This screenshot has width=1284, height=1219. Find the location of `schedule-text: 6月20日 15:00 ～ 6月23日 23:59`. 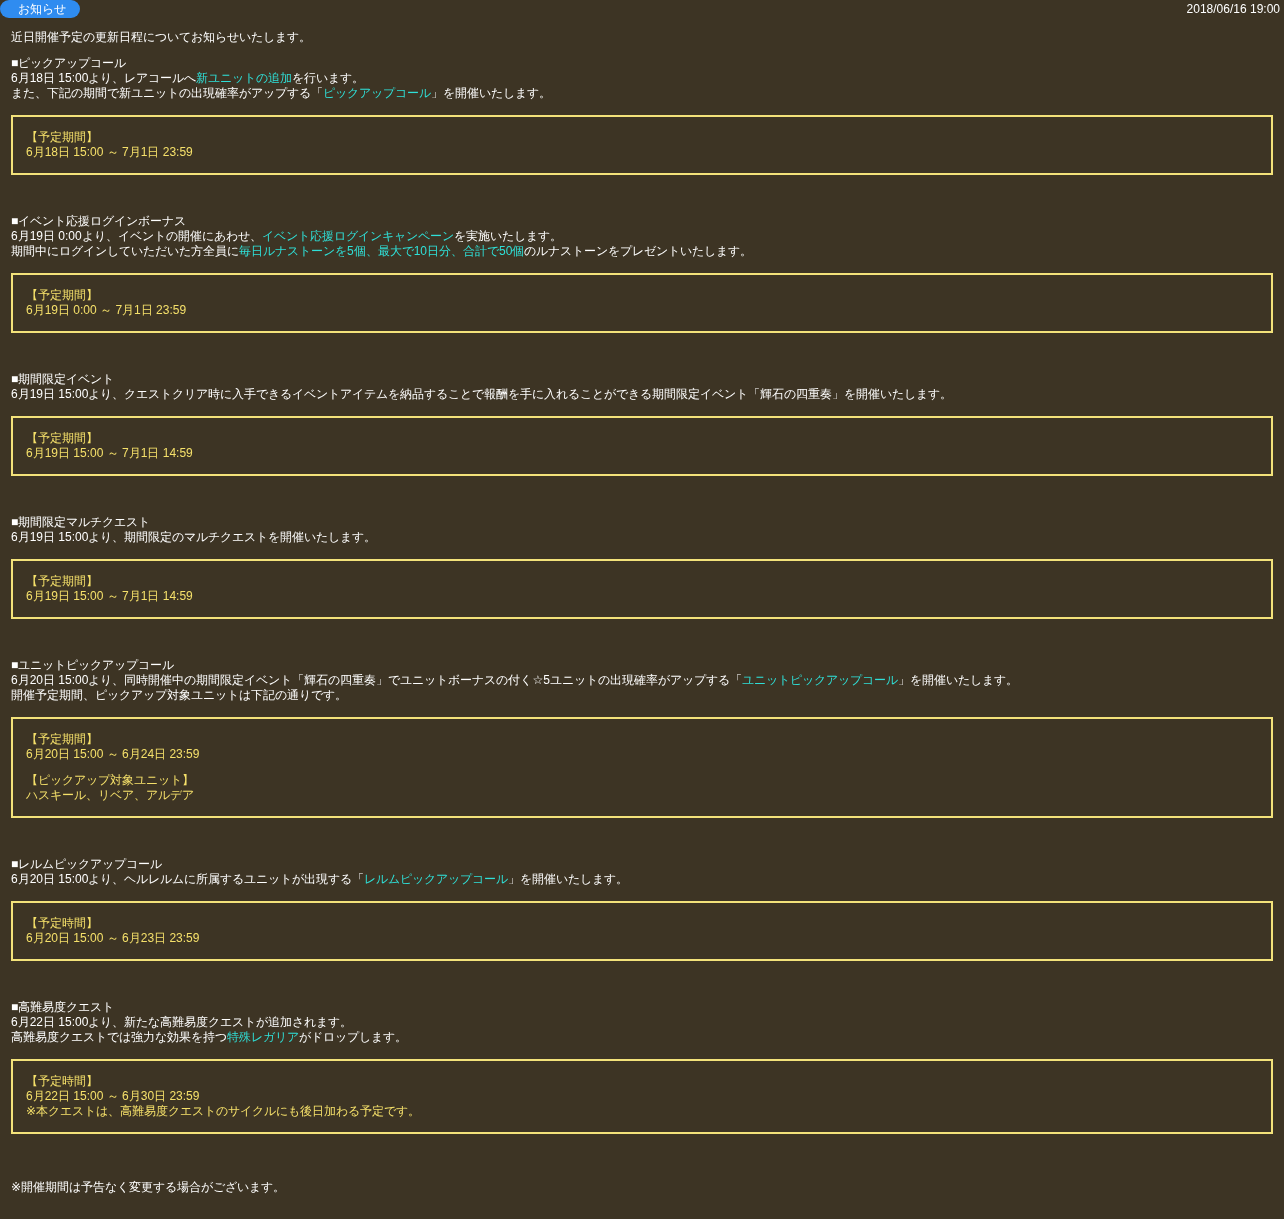

schedule-text: 6月20日 15:00 ～ 6月23日 23:59 is located at coordinates (113, 938).